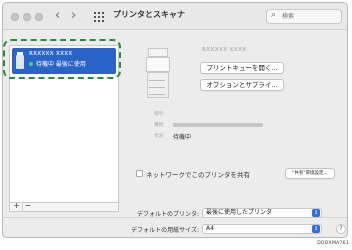 Image resolution: width=352 pixels, height=250 pixels. I want to click on printer-large-icon, so click(158, 73).